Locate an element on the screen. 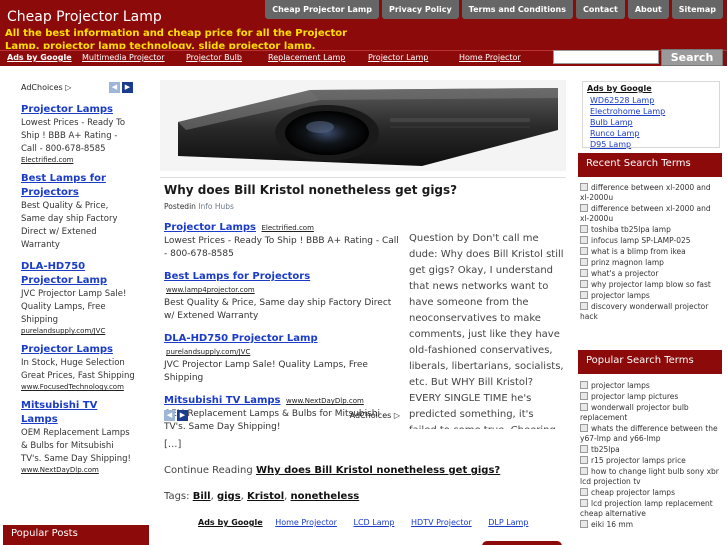 Image resolution: width=727 pixels, height=545 pixels. inline-ad-url: Electrified.com is located at coordinates (287, 228).